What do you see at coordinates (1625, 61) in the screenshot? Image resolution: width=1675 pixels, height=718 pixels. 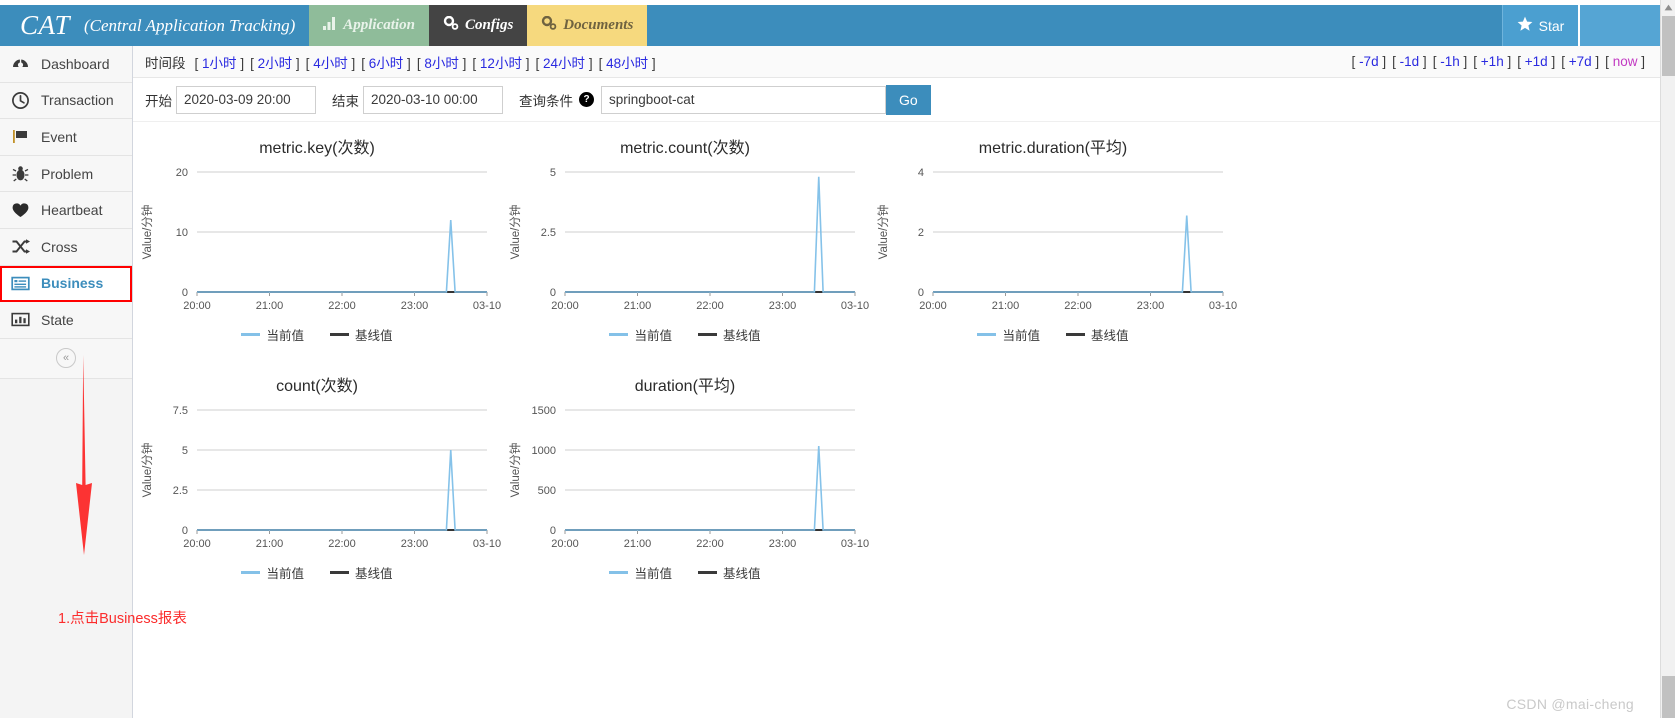 I see `shortcut-now: [ now ]` at bounding box center [1625, 61].